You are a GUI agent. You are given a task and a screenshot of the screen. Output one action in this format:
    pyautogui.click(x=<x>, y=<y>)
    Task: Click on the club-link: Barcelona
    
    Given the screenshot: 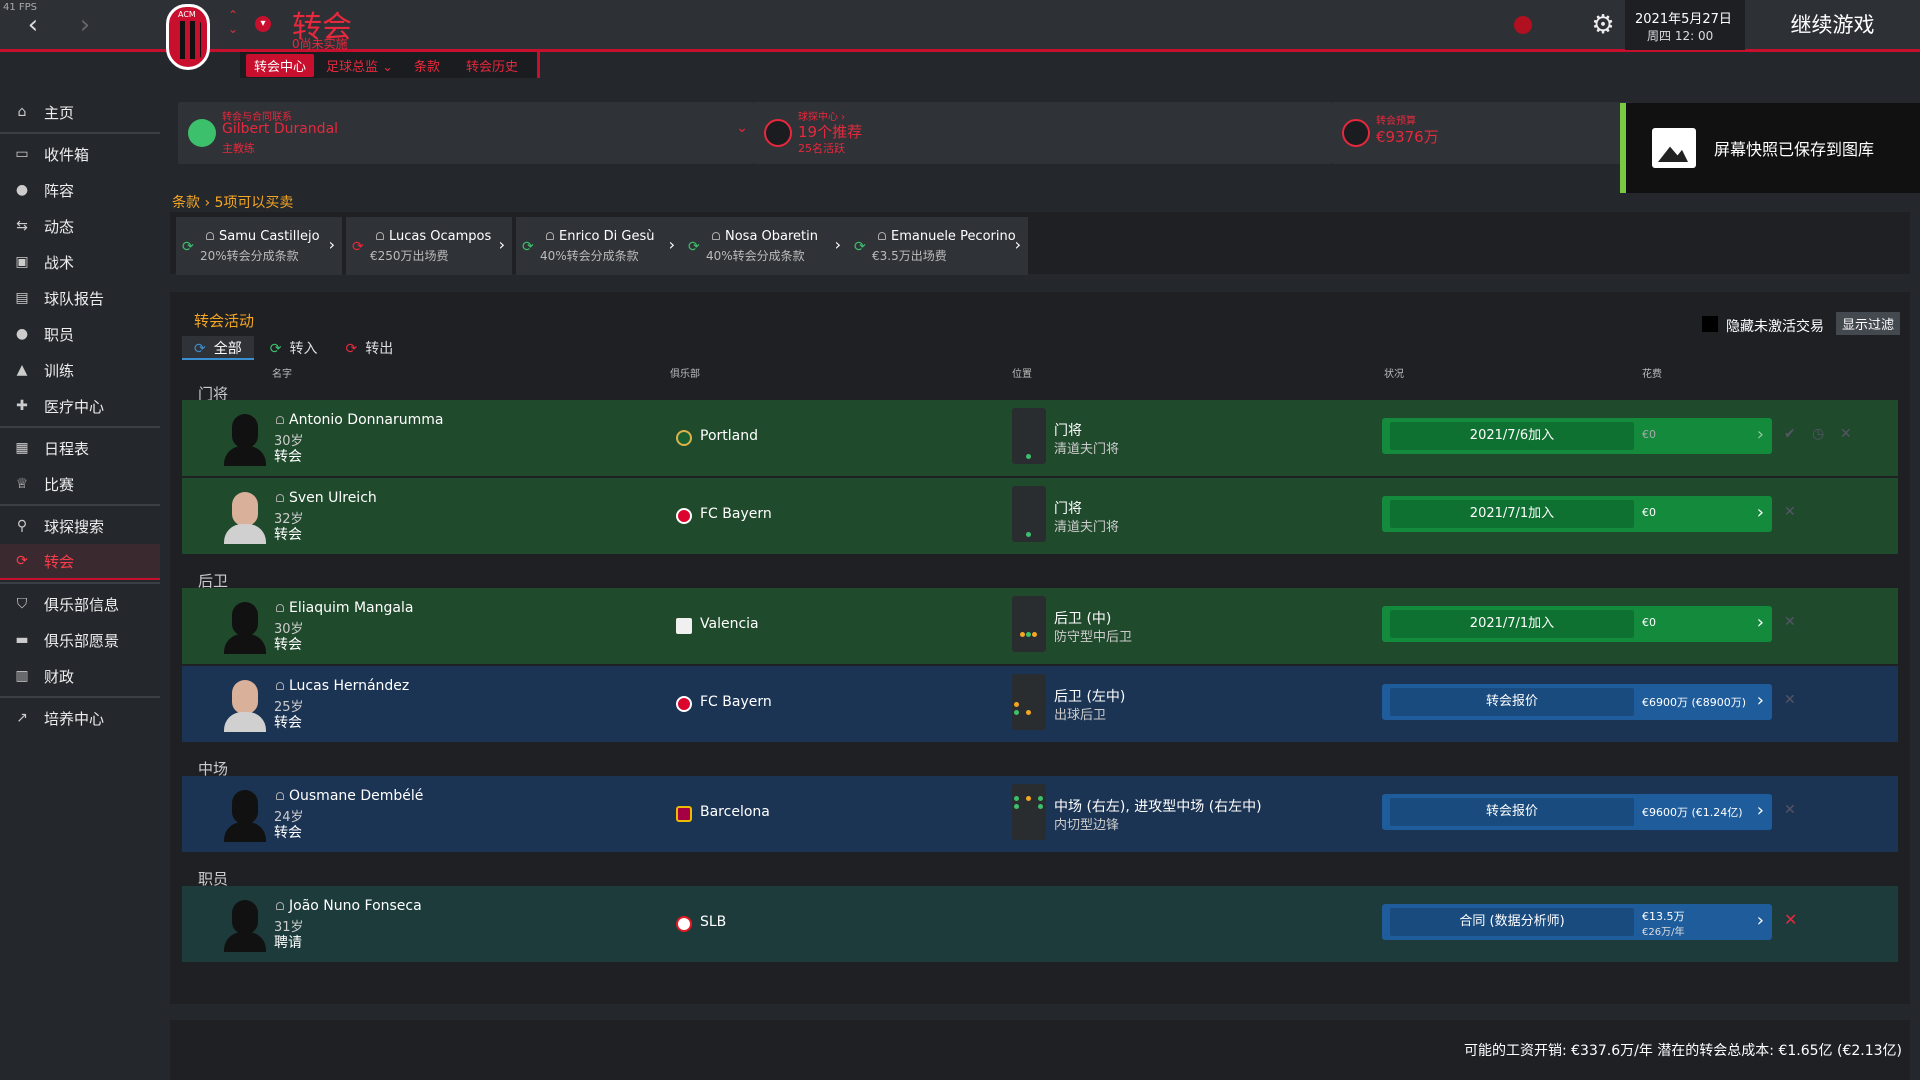 What is the action you would take?
    pyautogui.click(x=735, y=812)
    